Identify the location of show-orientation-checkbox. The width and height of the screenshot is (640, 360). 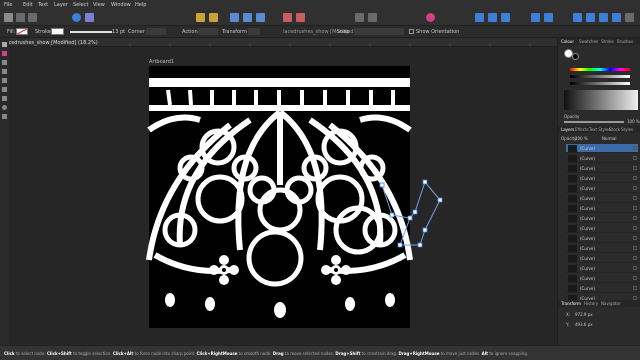
(411, 31).